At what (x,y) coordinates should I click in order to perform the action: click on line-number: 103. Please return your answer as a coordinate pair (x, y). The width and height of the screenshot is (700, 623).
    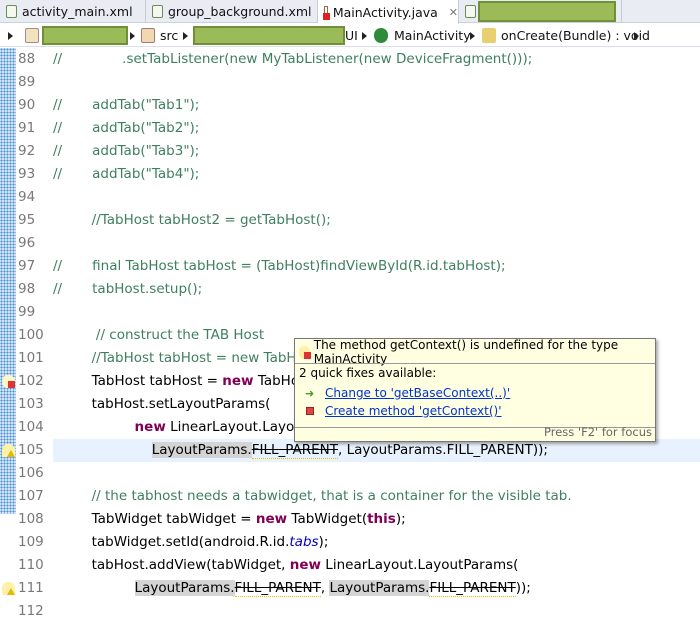
    Looking at the image, I should click on (31, 404).